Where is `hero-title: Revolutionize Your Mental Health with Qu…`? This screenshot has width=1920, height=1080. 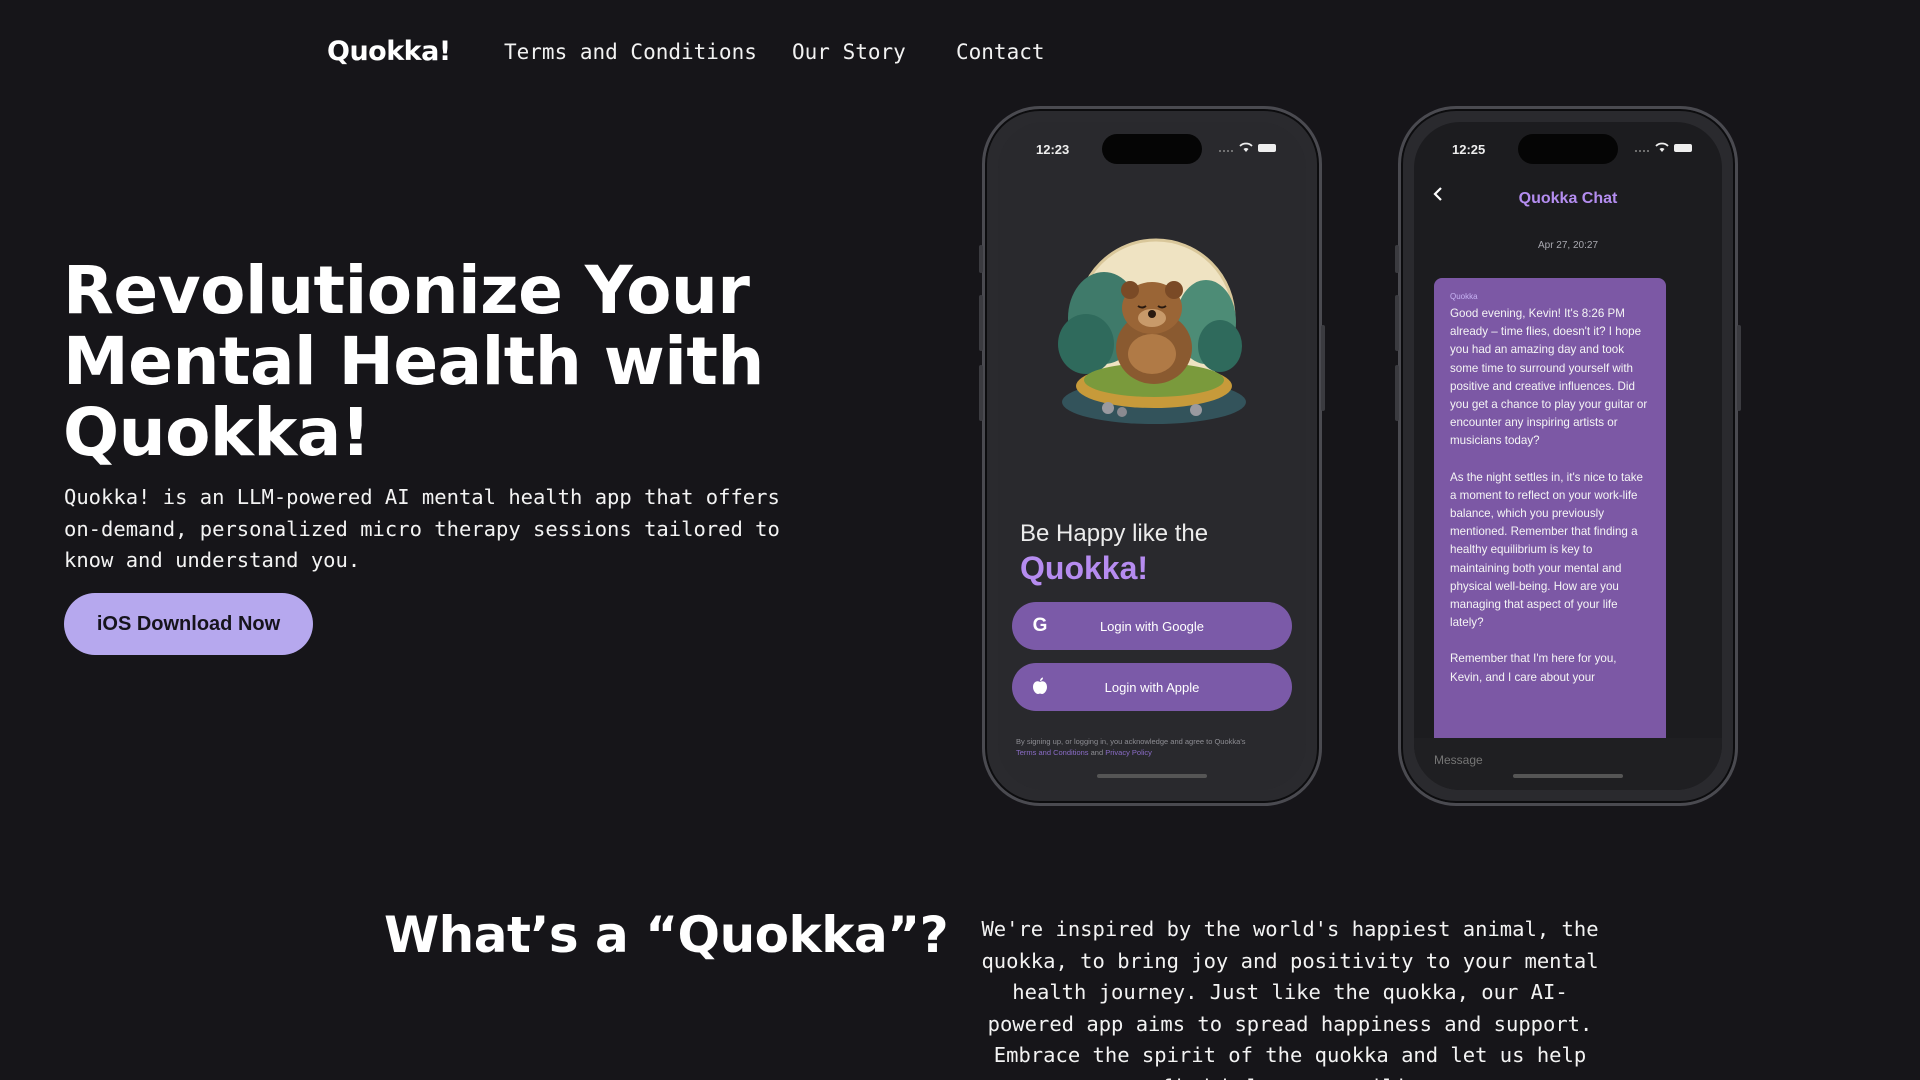 hero-title: Revolutionize Your Mental Health with Qu… is located at coordinates (413, 361).